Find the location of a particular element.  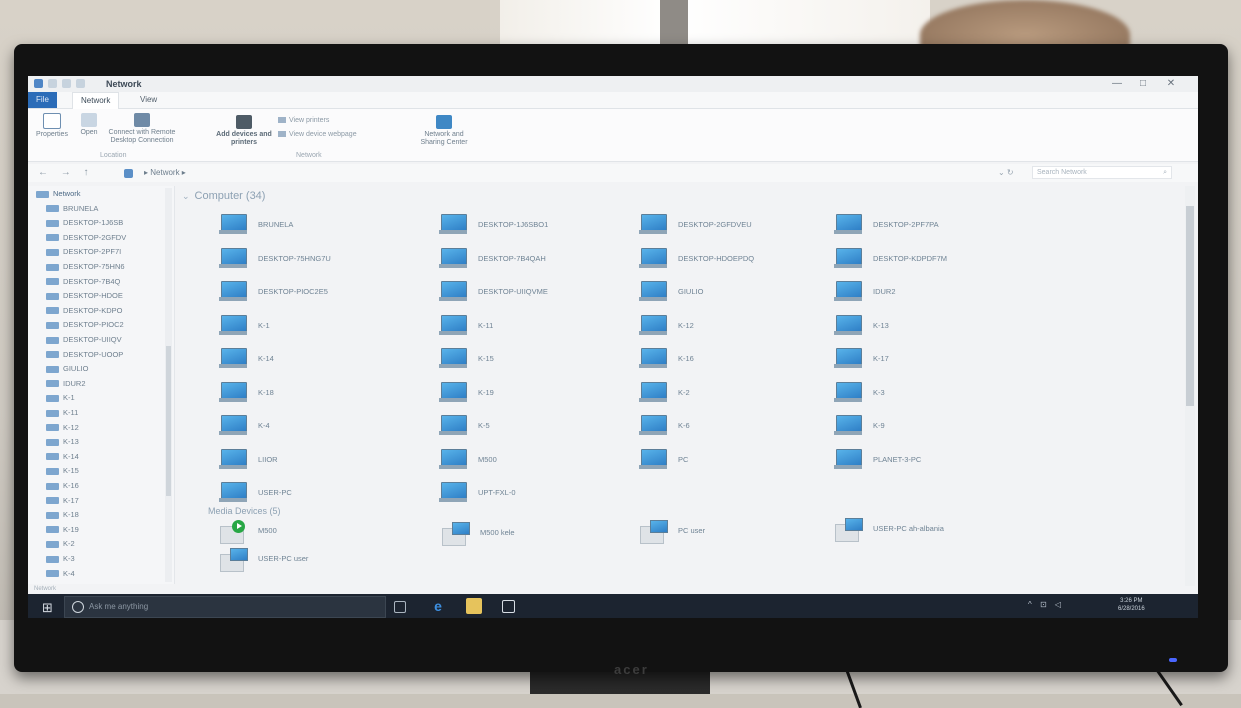

computer-item: DESKTOP-2GFDVEU is located at coordinates (738, 227).